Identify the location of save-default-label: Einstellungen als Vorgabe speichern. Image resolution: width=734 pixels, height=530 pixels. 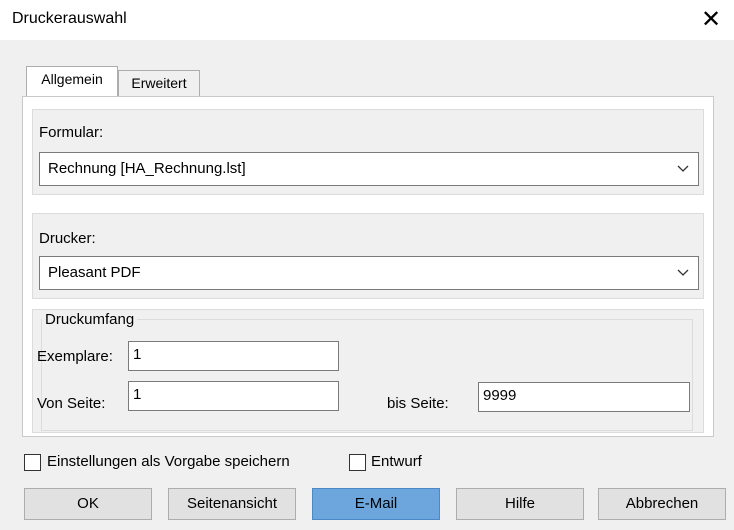
(168, 461).